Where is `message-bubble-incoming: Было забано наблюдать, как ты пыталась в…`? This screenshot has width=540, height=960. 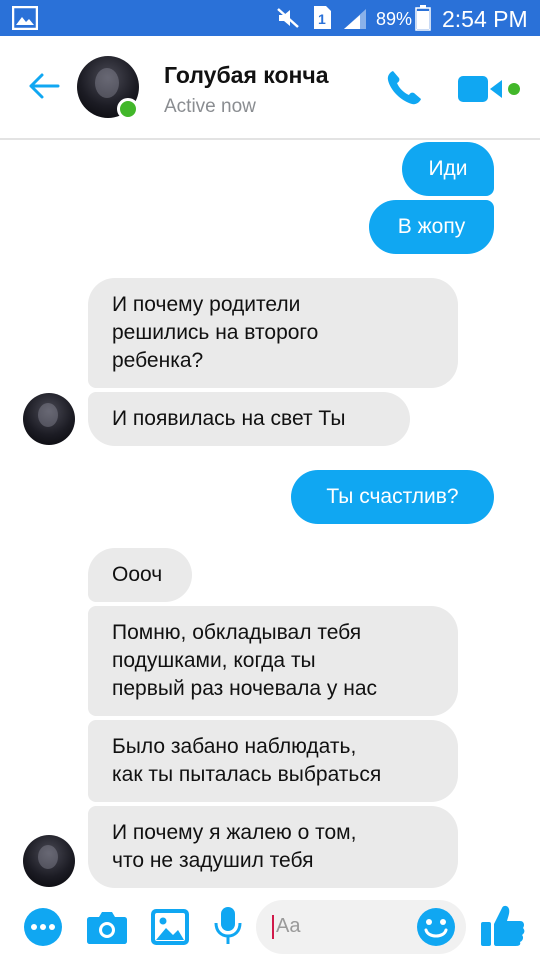 message-bubble-incoming: Было забано наблюдать, как ты пыталась в… is located at coordinates (273, 761).